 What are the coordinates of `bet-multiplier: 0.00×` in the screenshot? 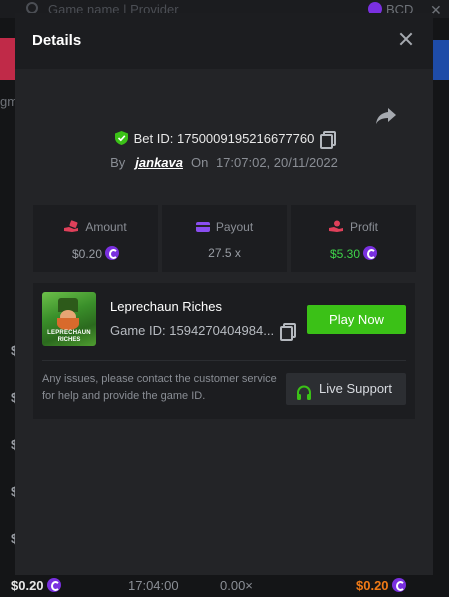 It's located at (236, 585).